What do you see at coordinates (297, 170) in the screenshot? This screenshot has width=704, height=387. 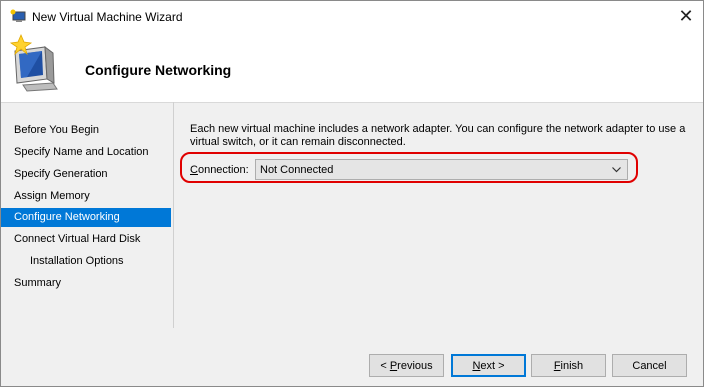 I see `connection-dropdown-value: Not Connected` at bounding box center [297, 170].